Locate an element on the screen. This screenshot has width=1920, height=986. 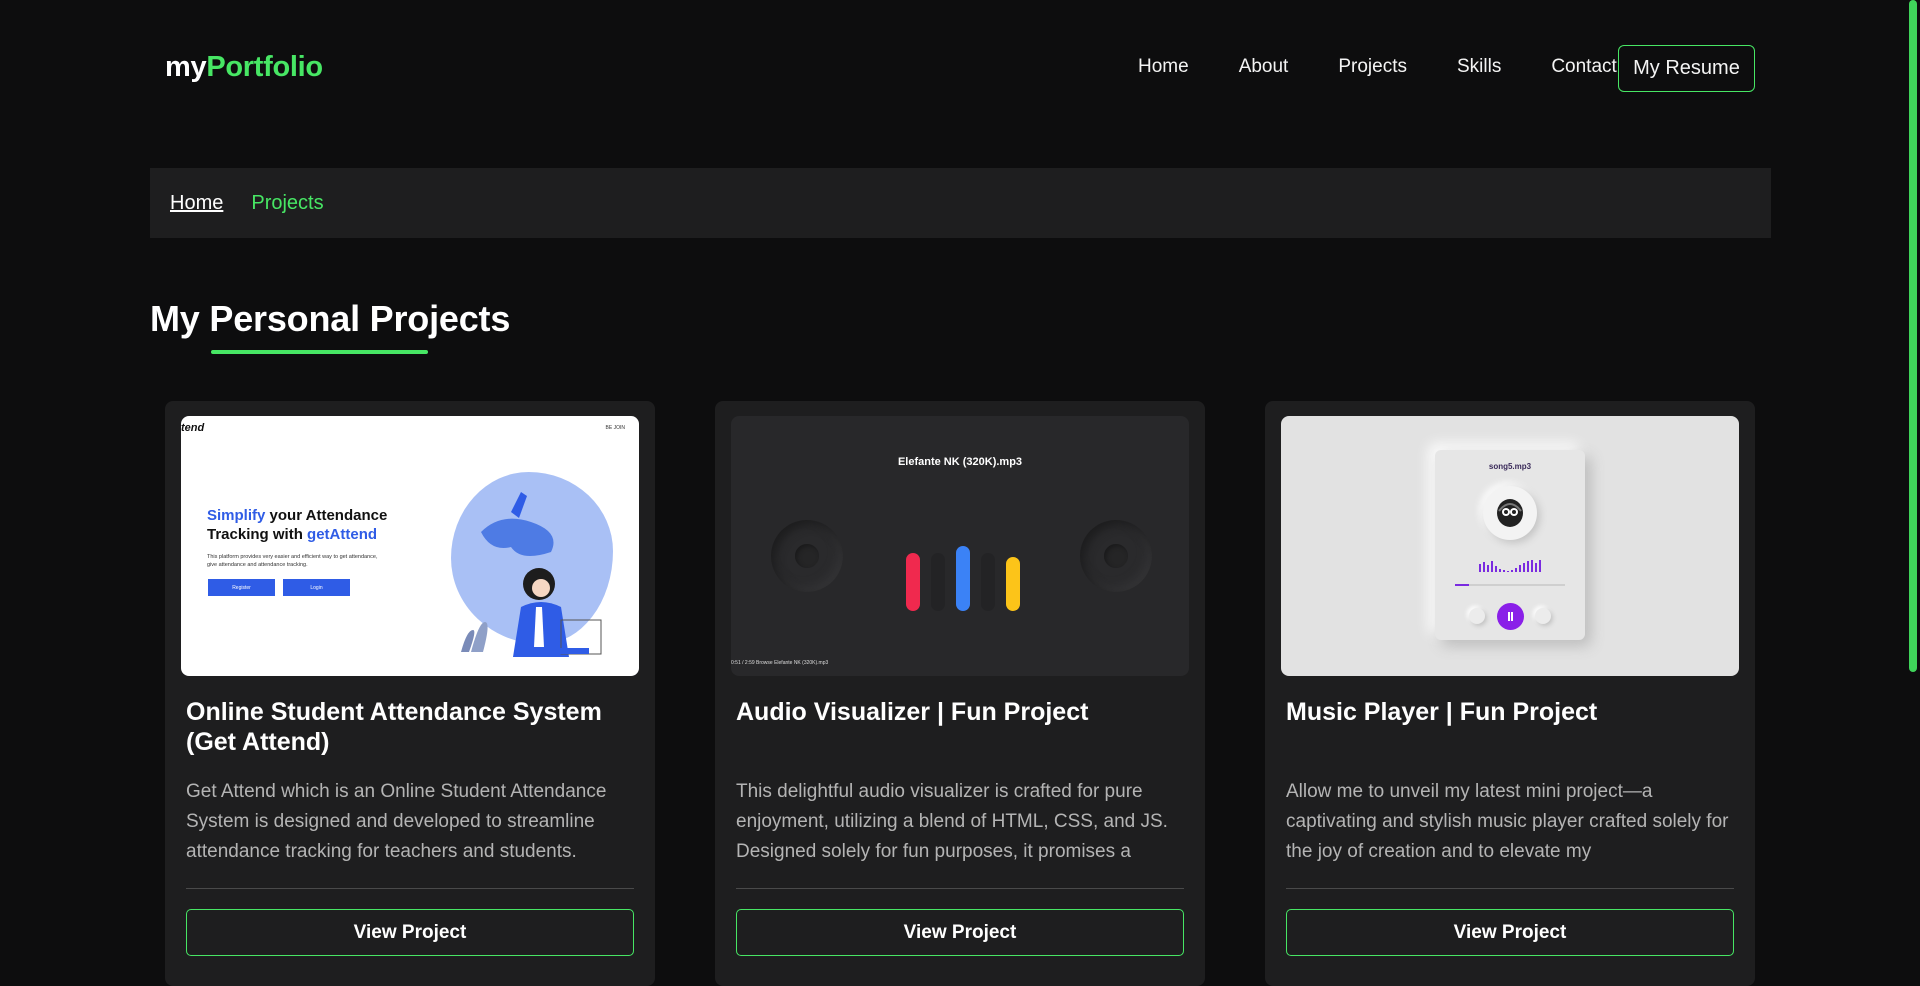
breadcrumb-current: Projects is located at coordinates (287, 202).